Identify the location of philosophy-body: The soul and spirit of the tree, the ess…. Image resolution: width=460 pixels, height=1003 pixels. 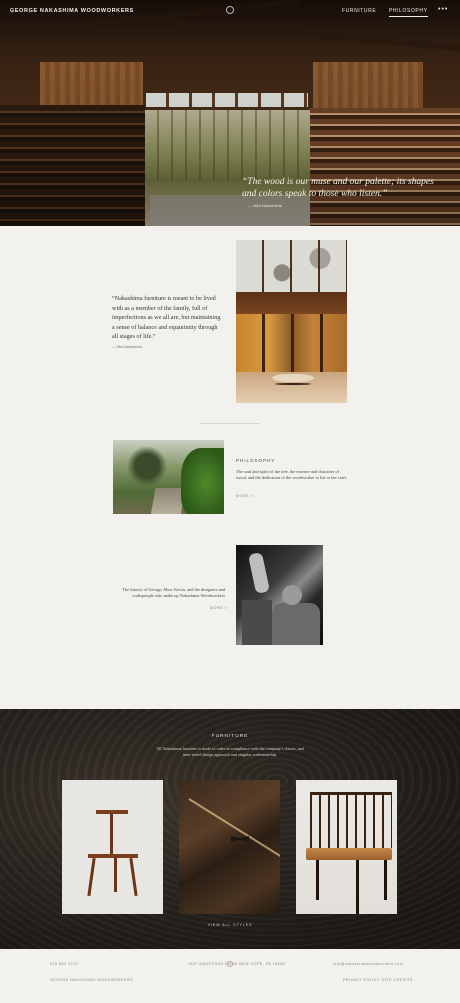
(292, 475).